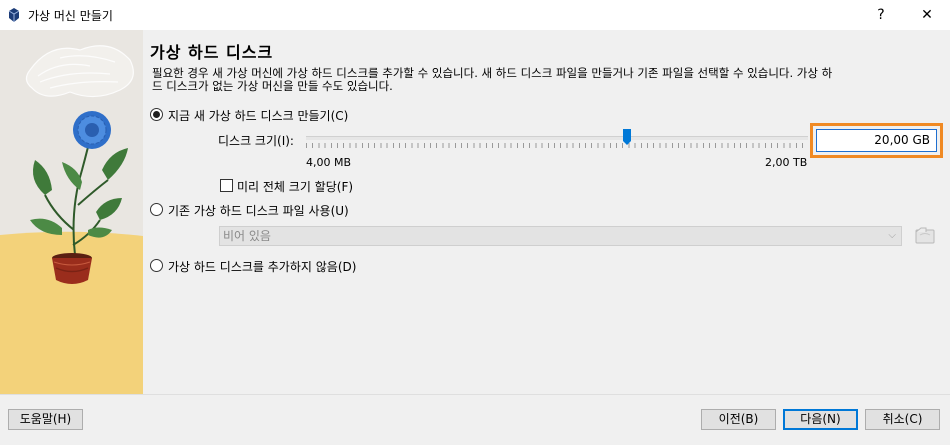  Describe the element at coordinates (786, 162) in the screenshot. I see `disk-size-max-label: 2,00 TB` at that location.